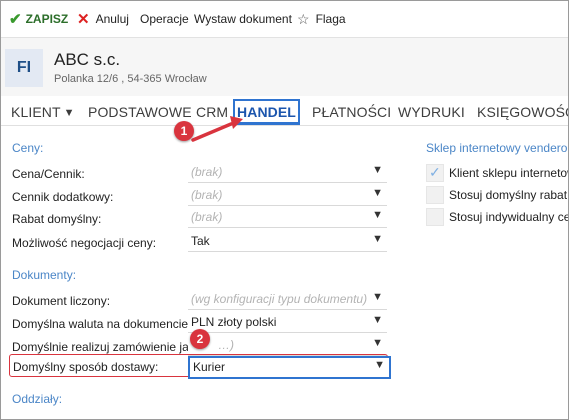 This screenshot has height=420, width=569. Describe the element at coordinates (287, 172) in the screenshot. I see `price-list-select: (brak) ▼` at that location.